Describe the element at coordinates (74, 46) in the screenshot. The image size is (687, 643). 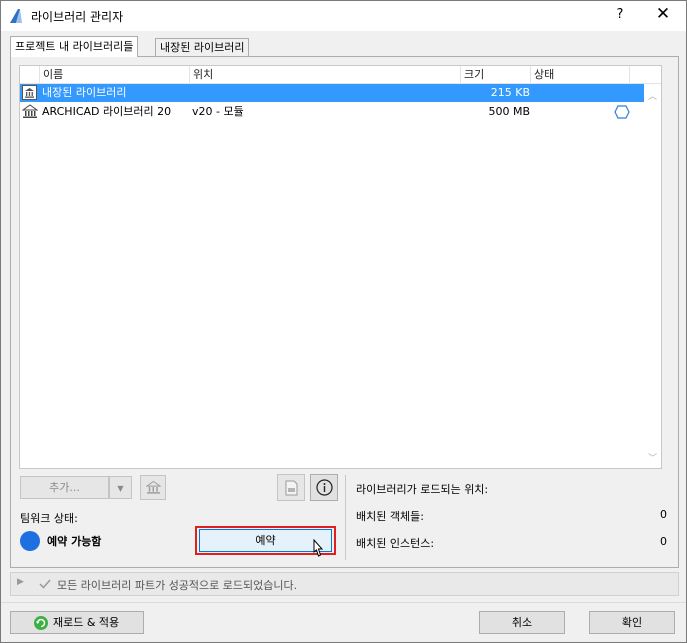
I see `tab-project-libraries: 프로젝트 내 라이브러리들` at that location.